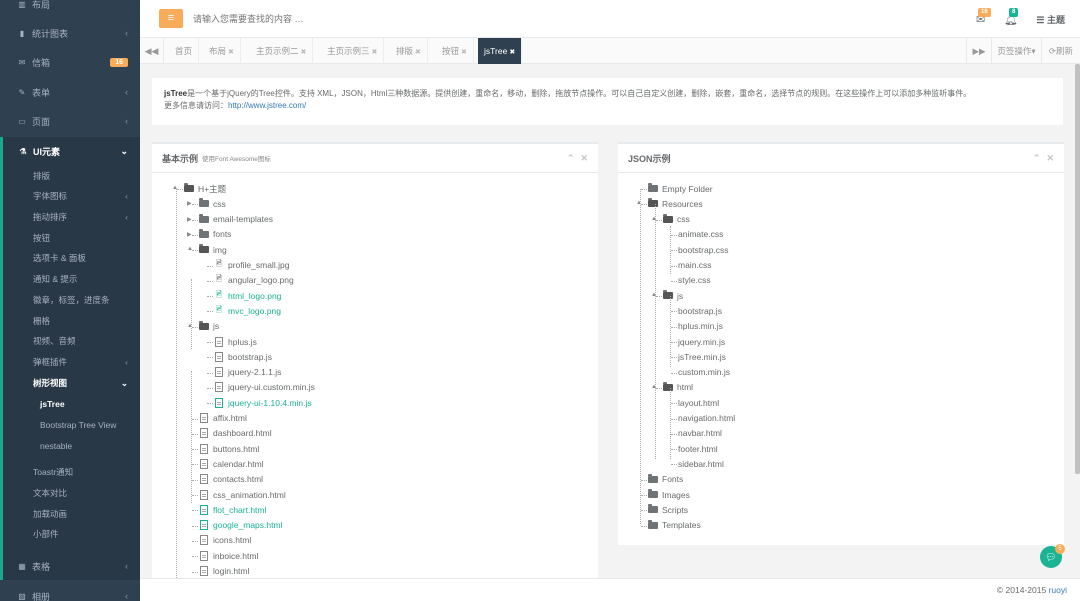 Image resolution: width=1080 pixels, height=601 pixels. Describe the element at coordinates (500, 51) in the screenshot. I see `tab-jstree: jsTree ✖` at that location.